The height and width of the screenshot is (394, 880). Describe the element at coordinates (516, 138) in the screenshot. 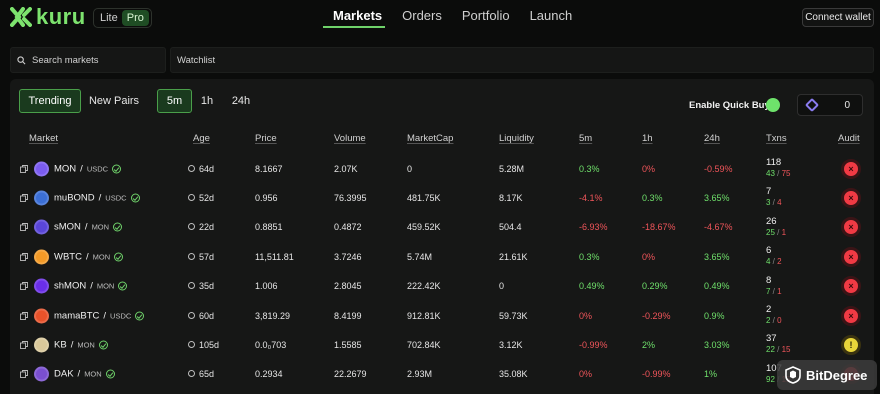

I see `col-liquidity: Liquidity` at that location.